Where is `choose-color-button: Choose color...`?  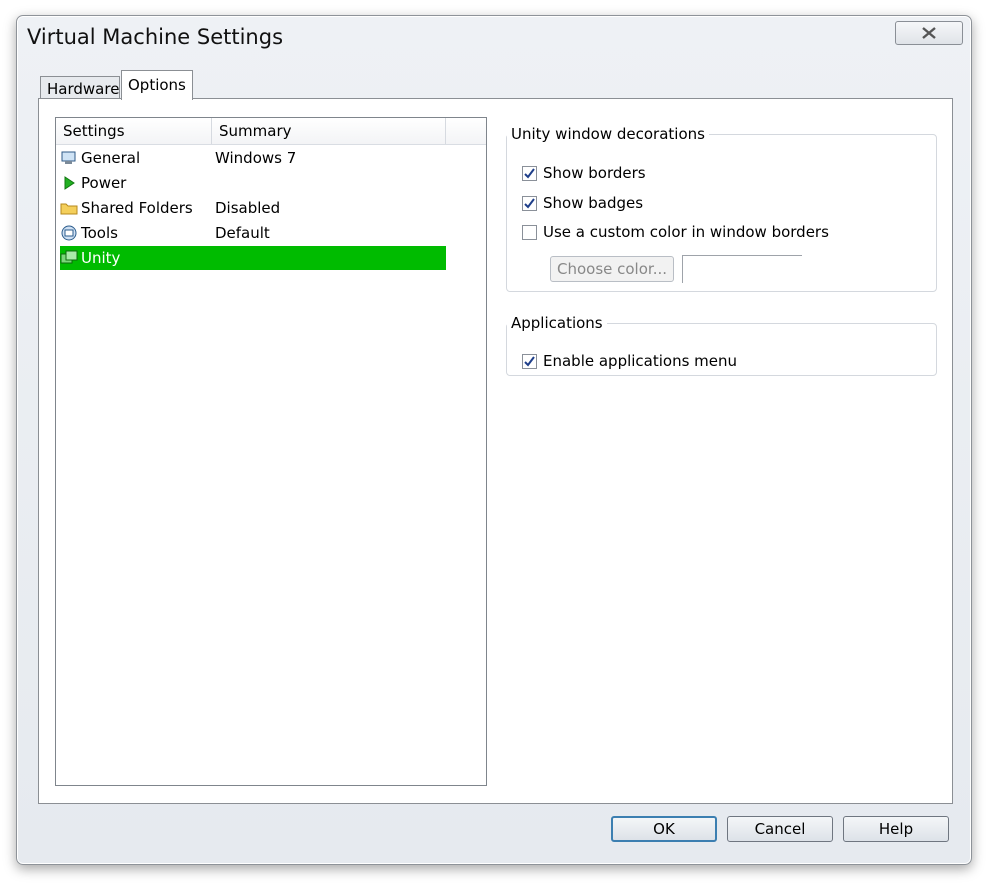 choose-color-button: Choose color... is located at coordinates (612, 269).